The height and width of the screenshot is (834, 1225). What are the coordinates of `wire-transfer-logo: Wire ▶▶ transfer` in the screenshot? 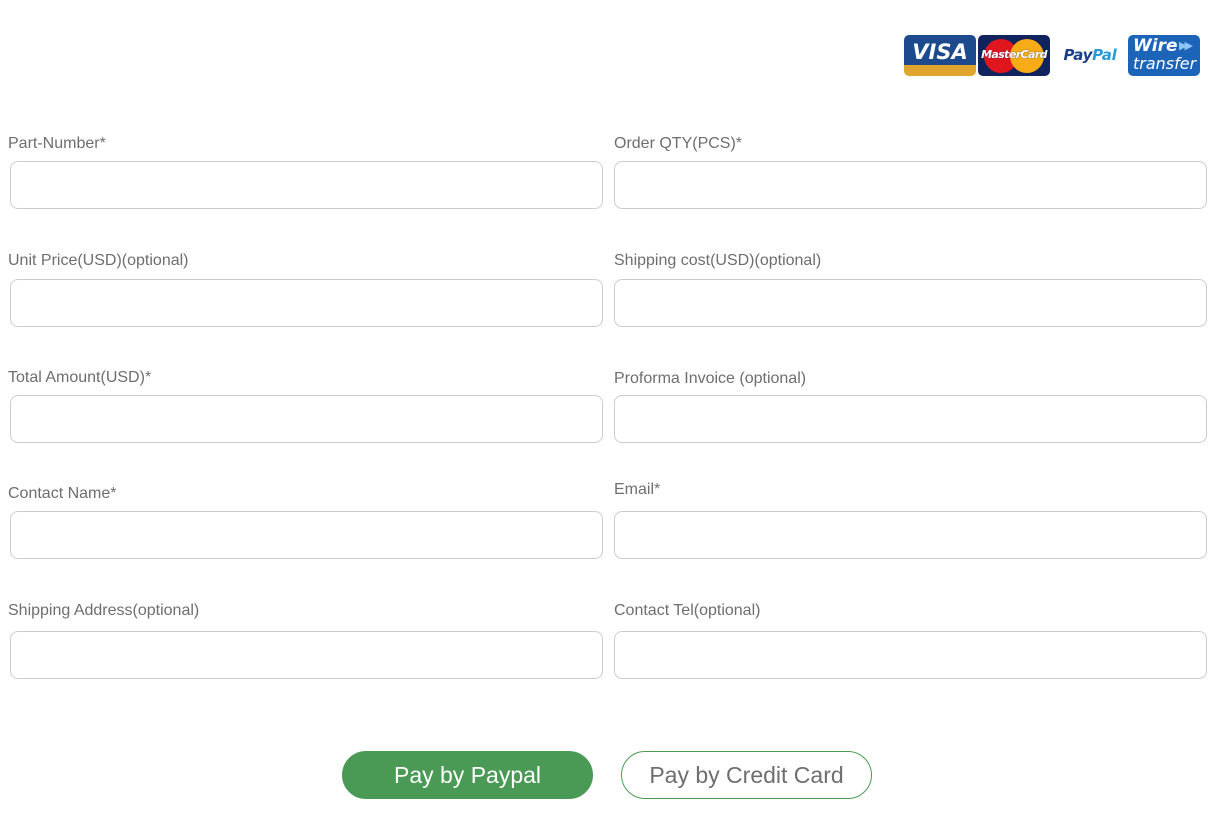 It's located at (1164, 55).